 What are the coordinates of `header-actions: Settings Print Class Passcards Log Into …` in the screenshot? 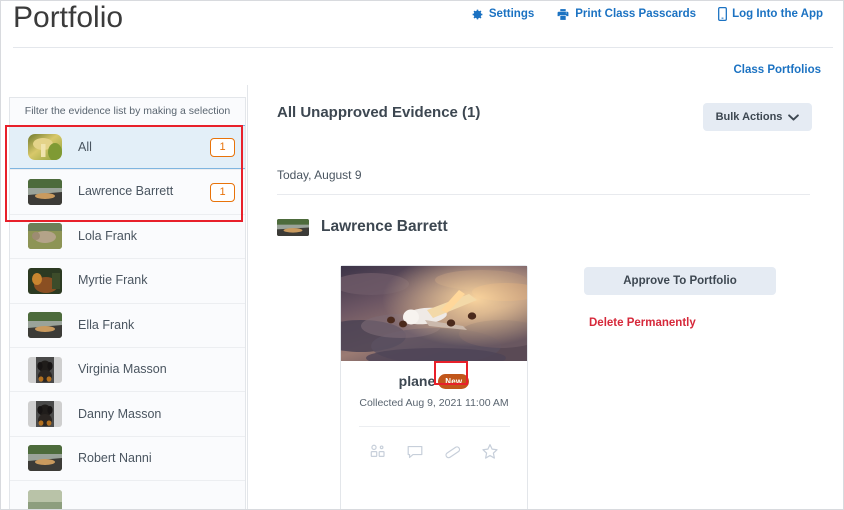 It's located at (647, 14).